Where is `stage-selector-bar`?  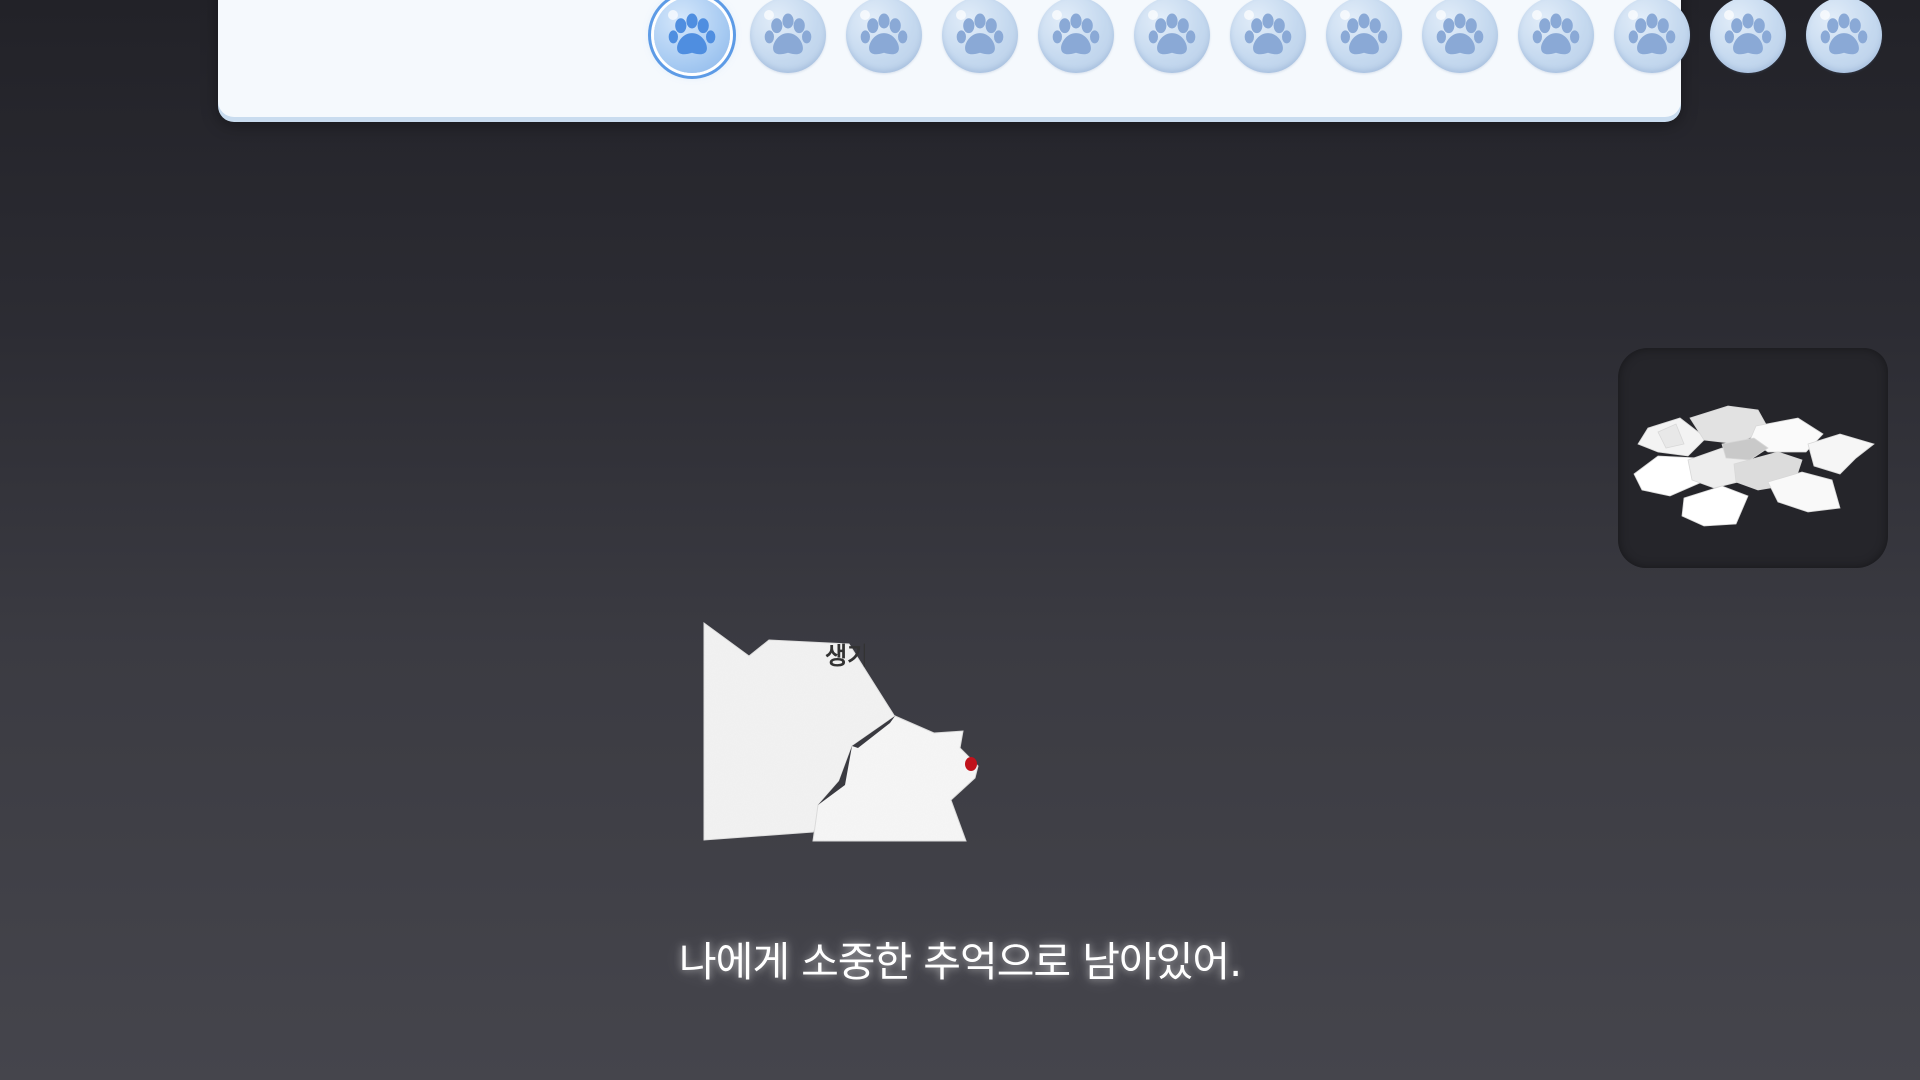
stage-selector-bar is located at coordinates (1050, 58).